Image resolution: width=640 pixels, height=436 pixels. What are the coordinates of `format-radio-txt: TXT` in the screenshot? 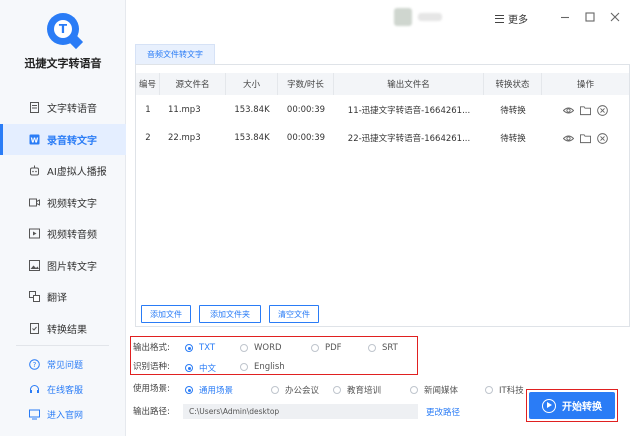 It's located at (200, 348).